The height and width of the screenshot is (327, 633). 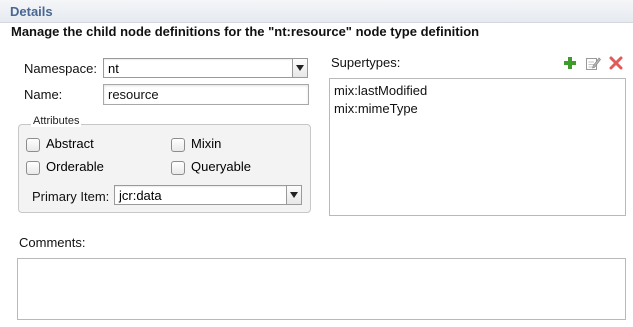 What do you see at coordinates (208, 195) in the screenshot?
I see `primary-item-combo: jcr:data` at bounding box center [208, 195].